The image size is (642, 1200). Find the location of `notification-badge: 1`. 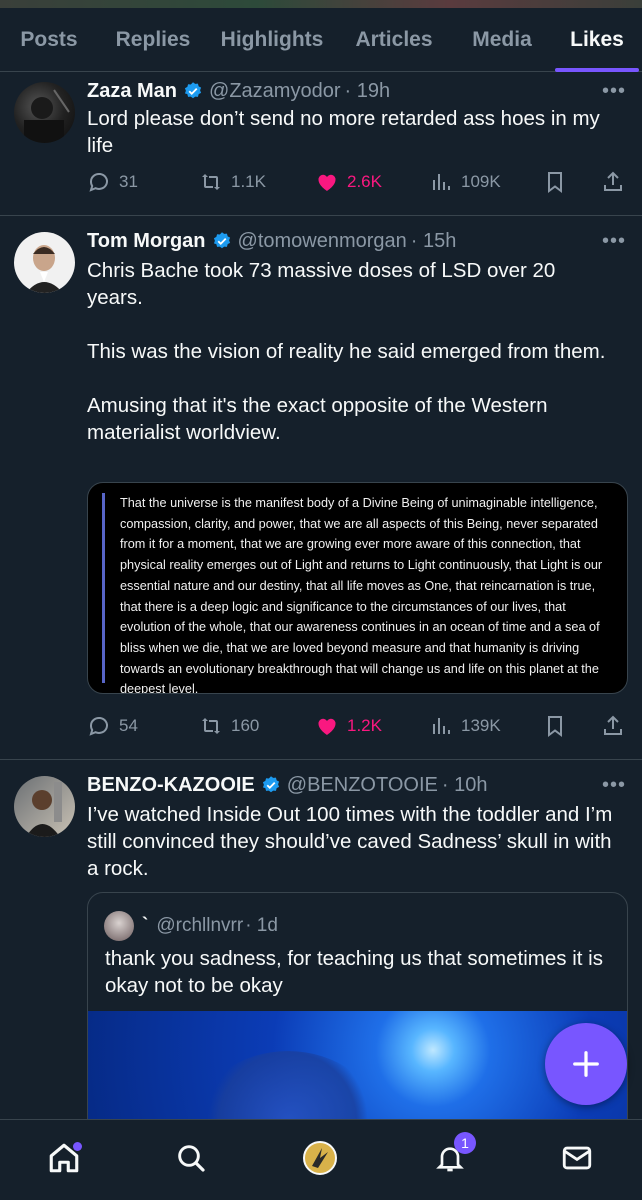

notification-badge: 1 is located at coordinates (465, 1143).